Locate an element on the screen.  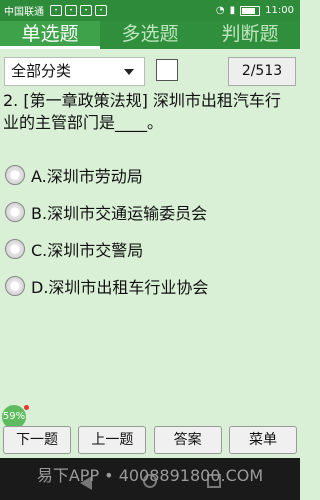
option-label: A.深圳市劳动局 is located at coordinates (87, 176).